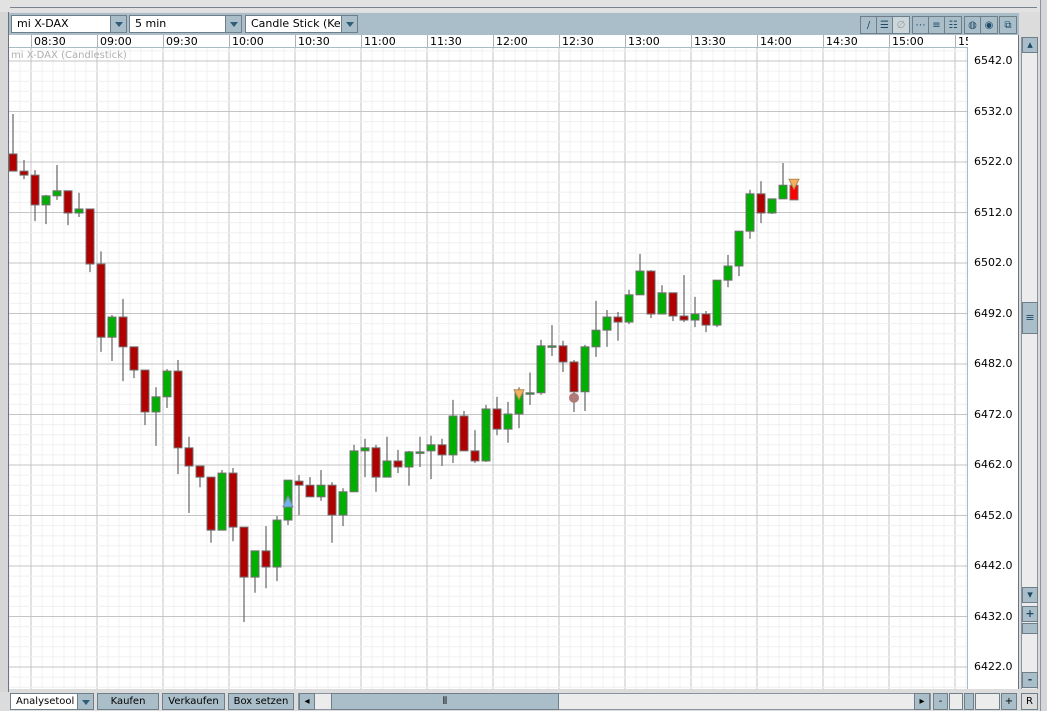  I want to click on time-label: 08:30, so click(48, 41).